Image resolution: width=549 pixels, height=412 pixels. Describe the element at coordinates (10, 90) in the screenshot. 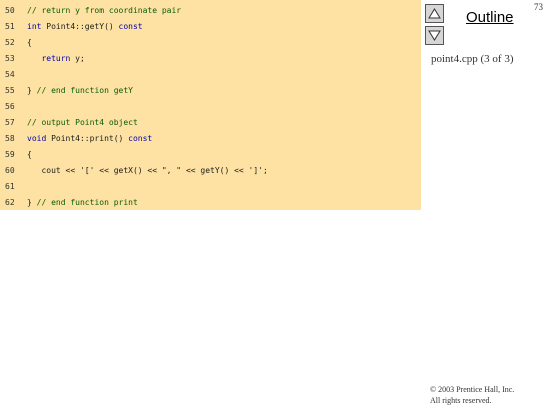

I see `line-number: 55` at that location.